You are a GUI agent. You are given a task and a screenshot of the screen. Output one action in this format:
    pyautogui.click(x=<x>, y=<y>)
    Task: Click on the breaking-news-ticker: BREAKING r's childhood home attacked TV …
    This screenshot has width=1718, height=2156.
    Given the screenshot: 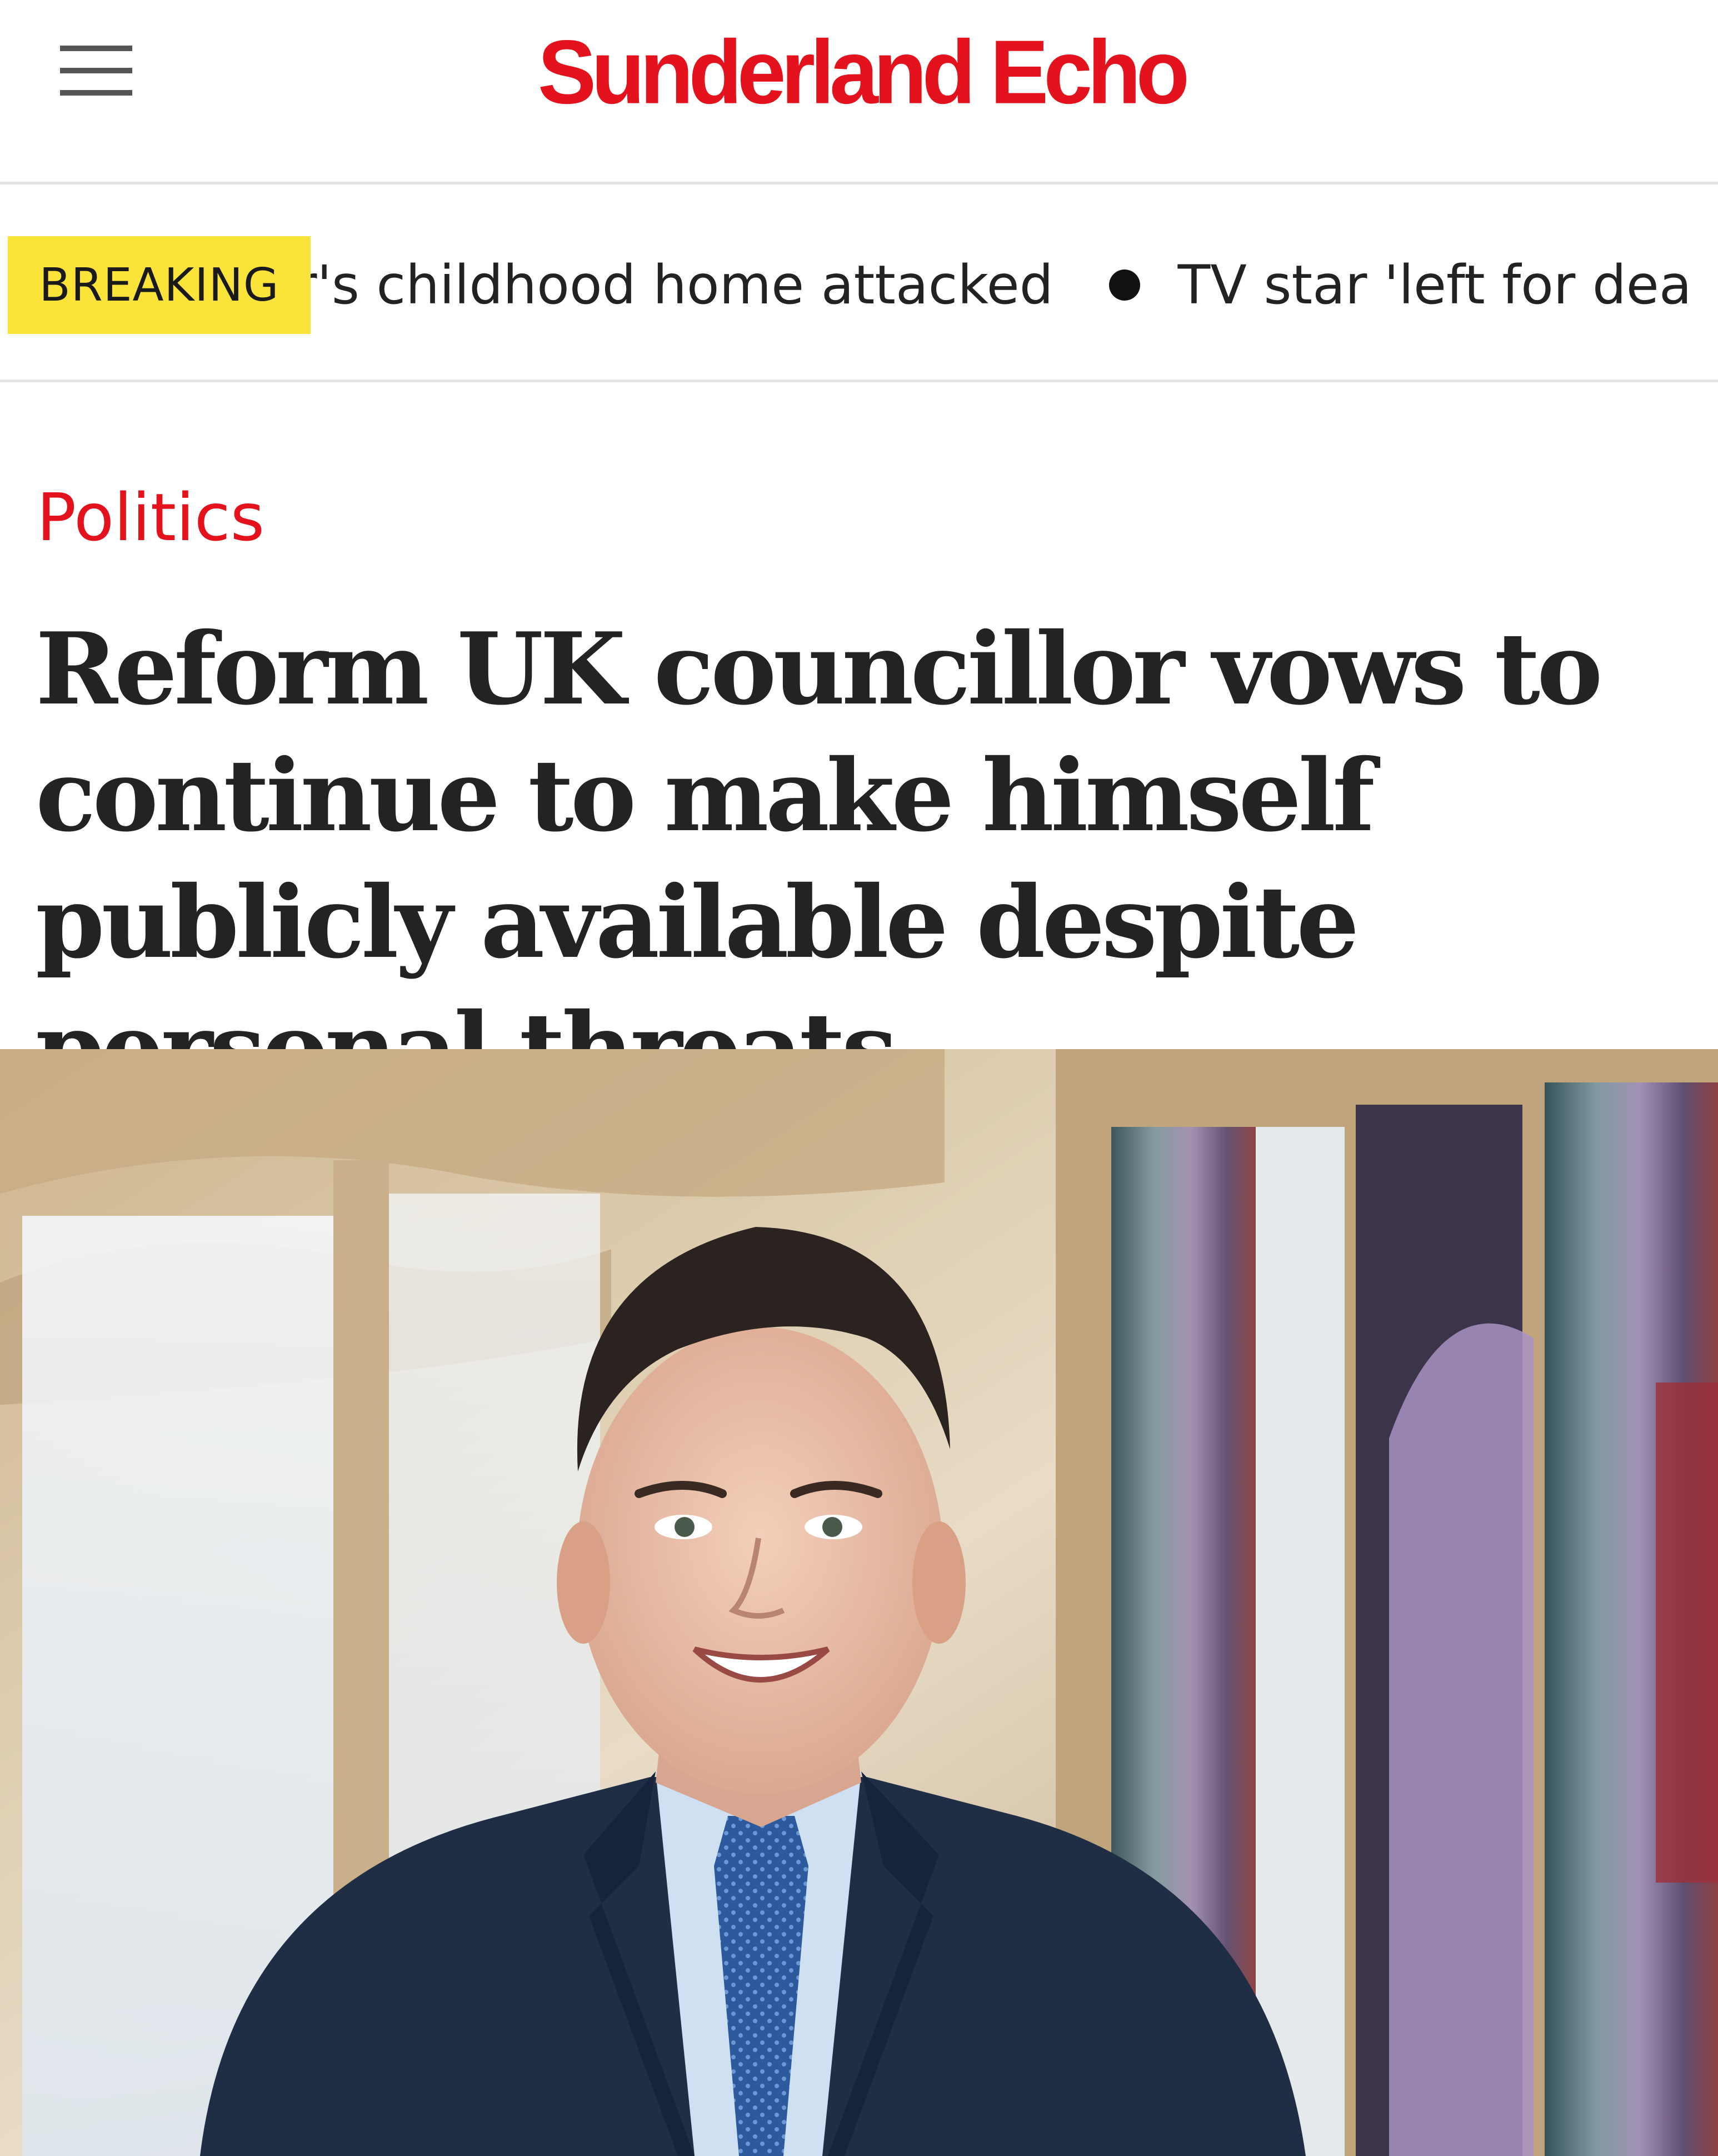 What is the action you would take?
    pyautogui.click(x=859, y=283)
    